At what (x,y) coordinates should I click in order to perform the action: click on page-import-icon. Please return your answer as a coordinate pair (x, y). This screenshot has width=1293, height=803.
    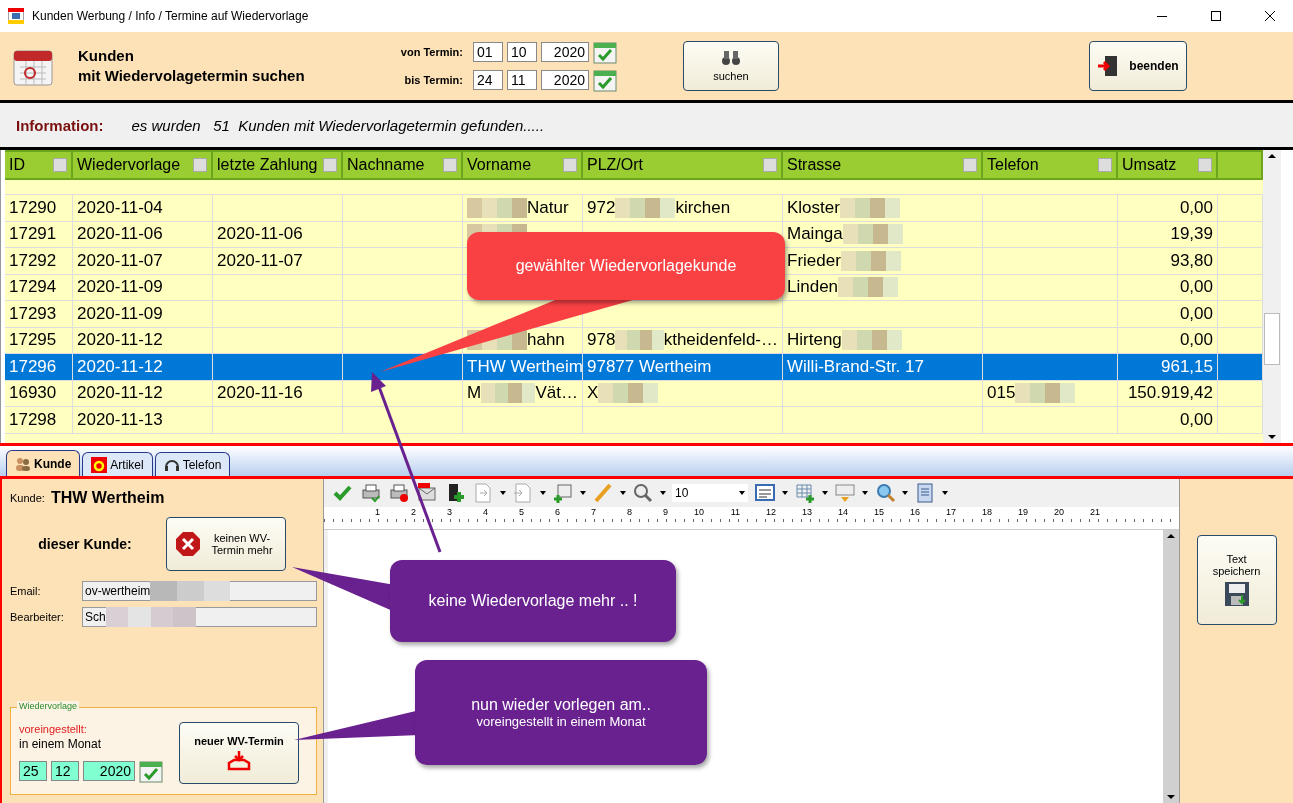
    Looking at the image, I should click on (523, 493).